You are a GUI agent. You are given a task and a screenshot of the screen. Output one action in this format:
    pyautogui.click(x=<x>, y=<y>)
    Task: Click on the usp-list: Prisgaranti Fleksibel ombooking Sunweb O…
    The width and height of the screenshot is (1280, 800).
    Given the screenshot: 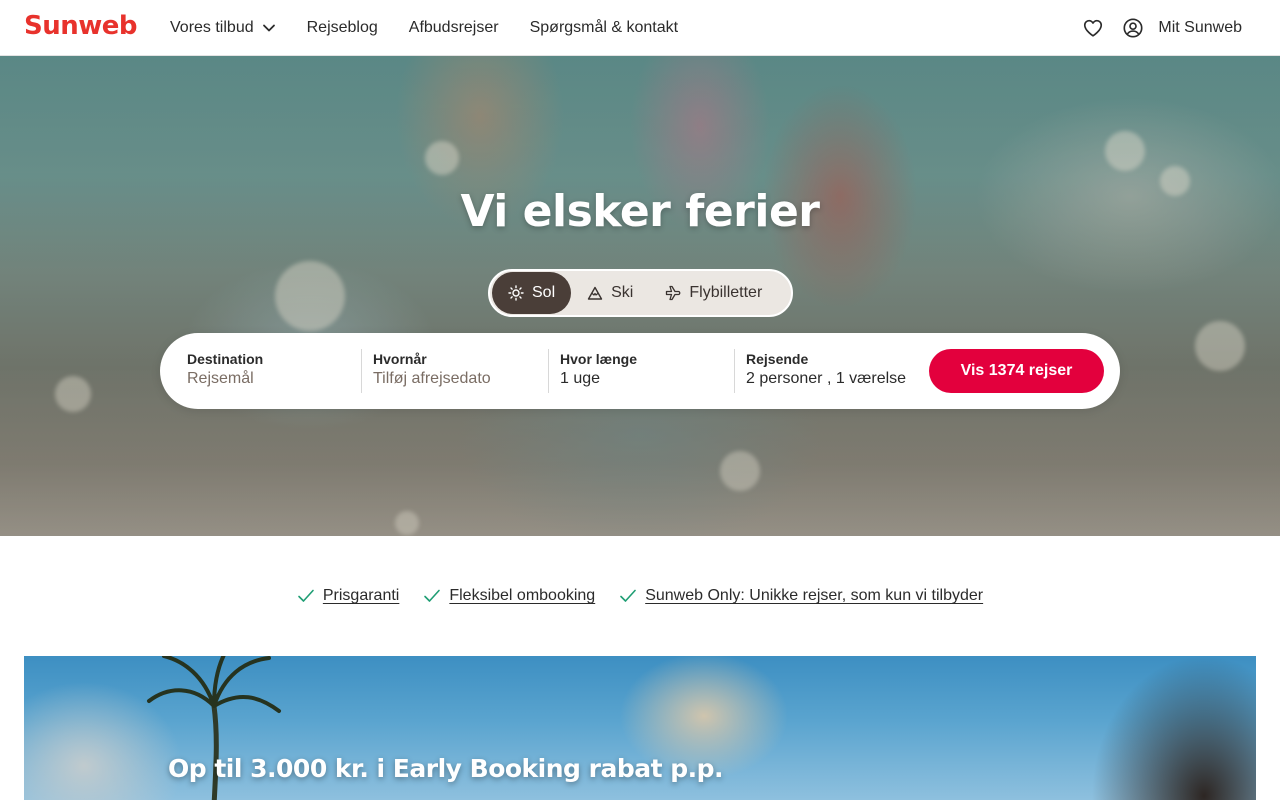 What is the action you would take?
    pyautogui.click(x=640, y=596)
    